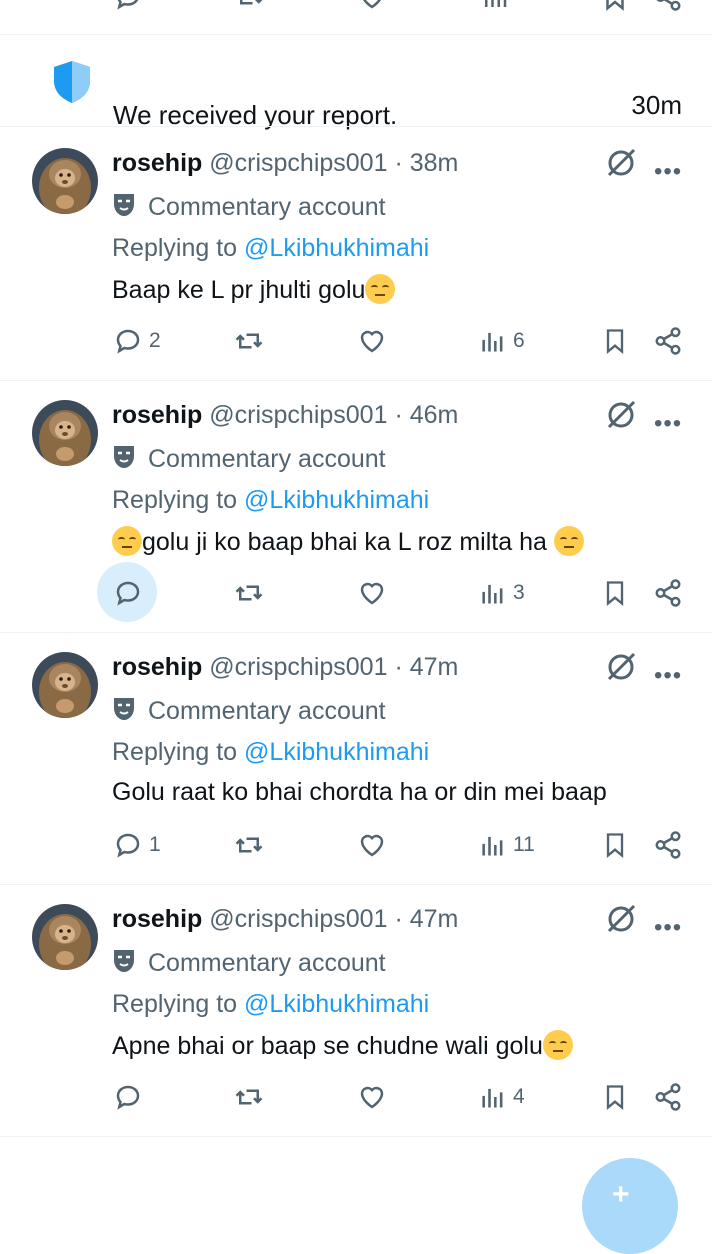 The height and width of the screenshot is (1254, 712). What do you see at coordinates (502, 1097) in the screenshot?
I see `views-button: 4` at bounding box center [502, 1097].